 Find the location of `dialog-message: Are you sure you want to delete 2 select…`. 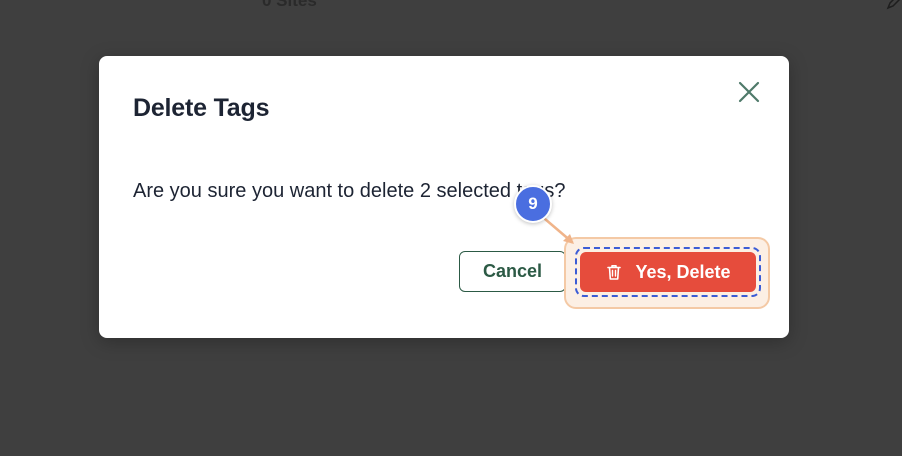

dialog-message: Are you sure you want to delete 2 select… is located at coordinates (349, 191).